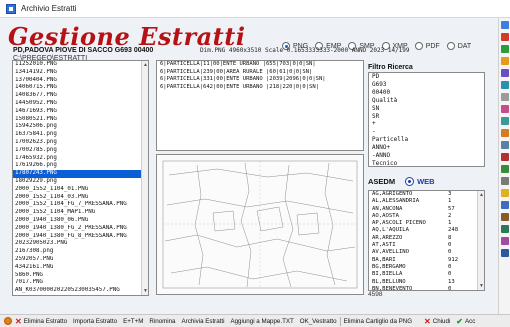 The width and height of the screenshot is (510, 327). Describe the element at coordinates (8, 321) in the screenshot. I see `globe-icon` at that location.